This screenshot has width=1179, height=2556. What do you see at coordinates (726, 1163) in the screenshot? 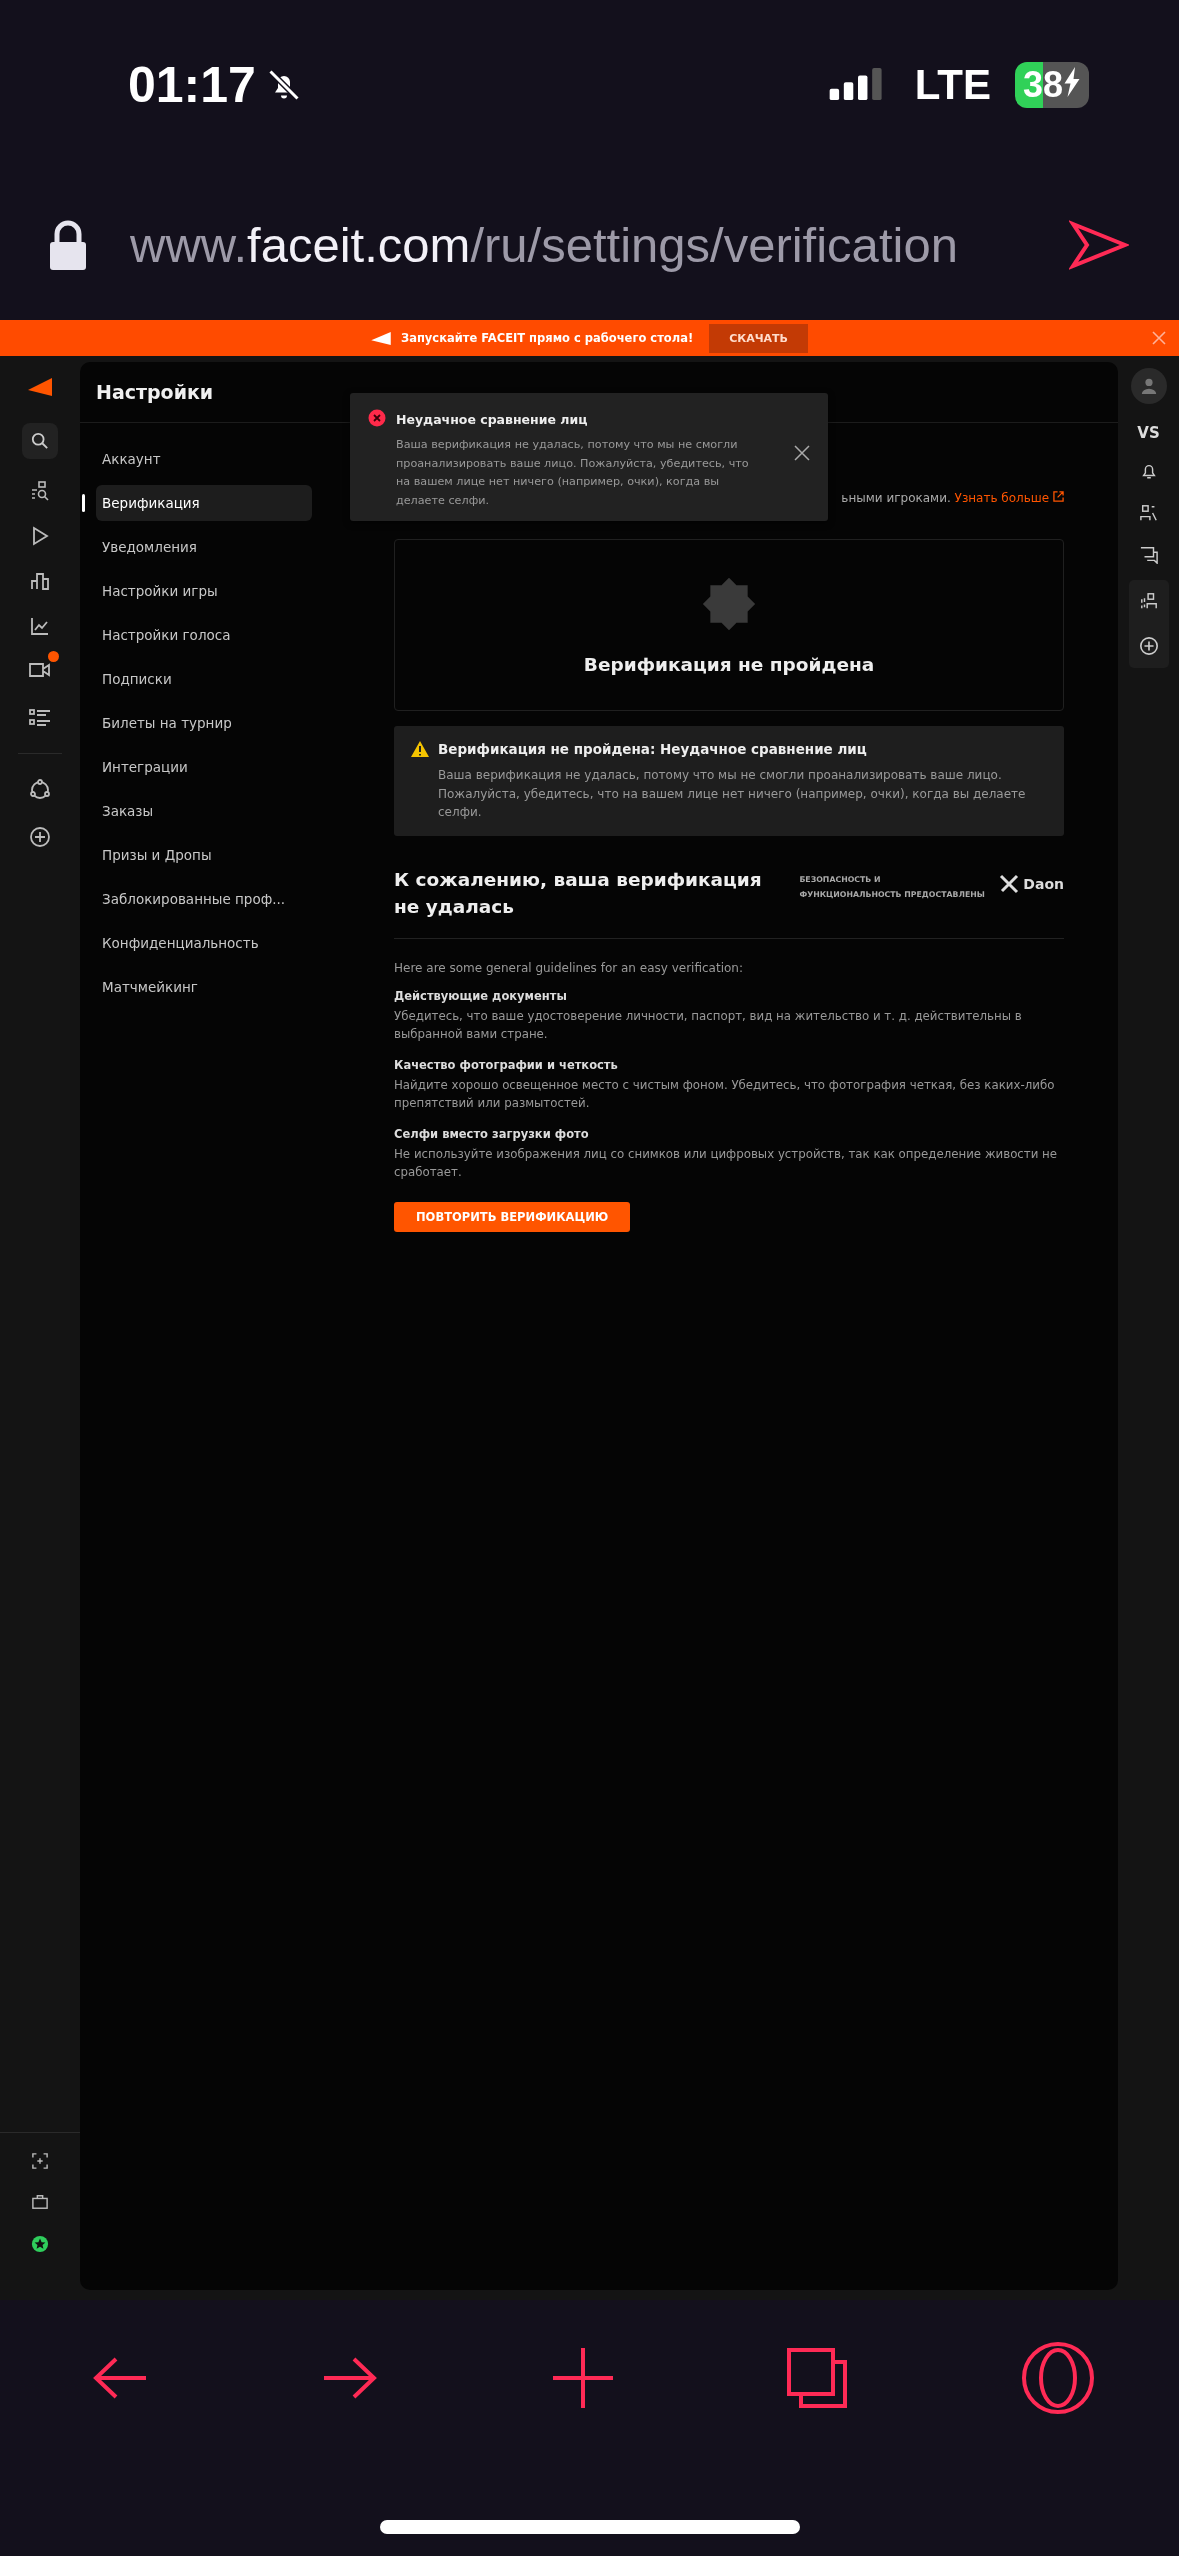
I see `guideline-text: Не используйте изображения лиц со снимков или цифровых устройств, так как определение живости не сработает.` at bounding box center [726, 1163].